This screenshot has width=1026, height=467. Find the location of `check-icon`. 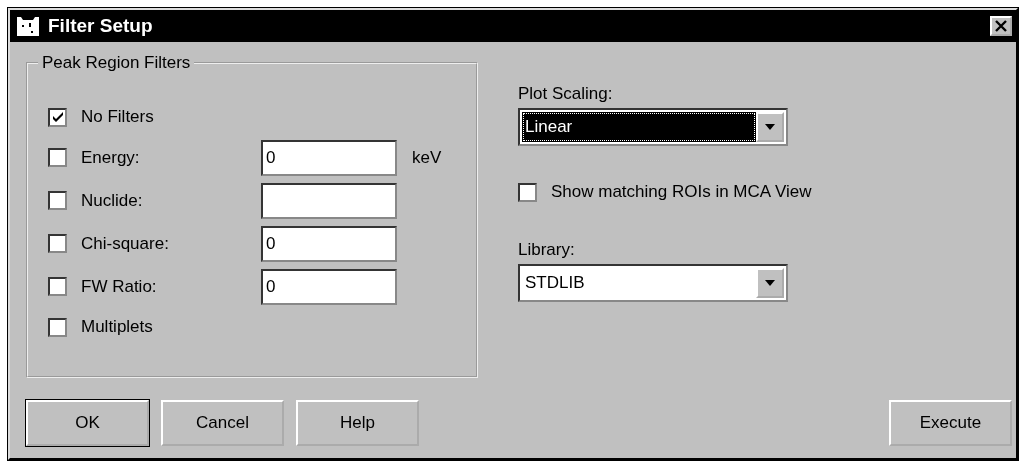

check-icon is located at coordinates (57, 117).